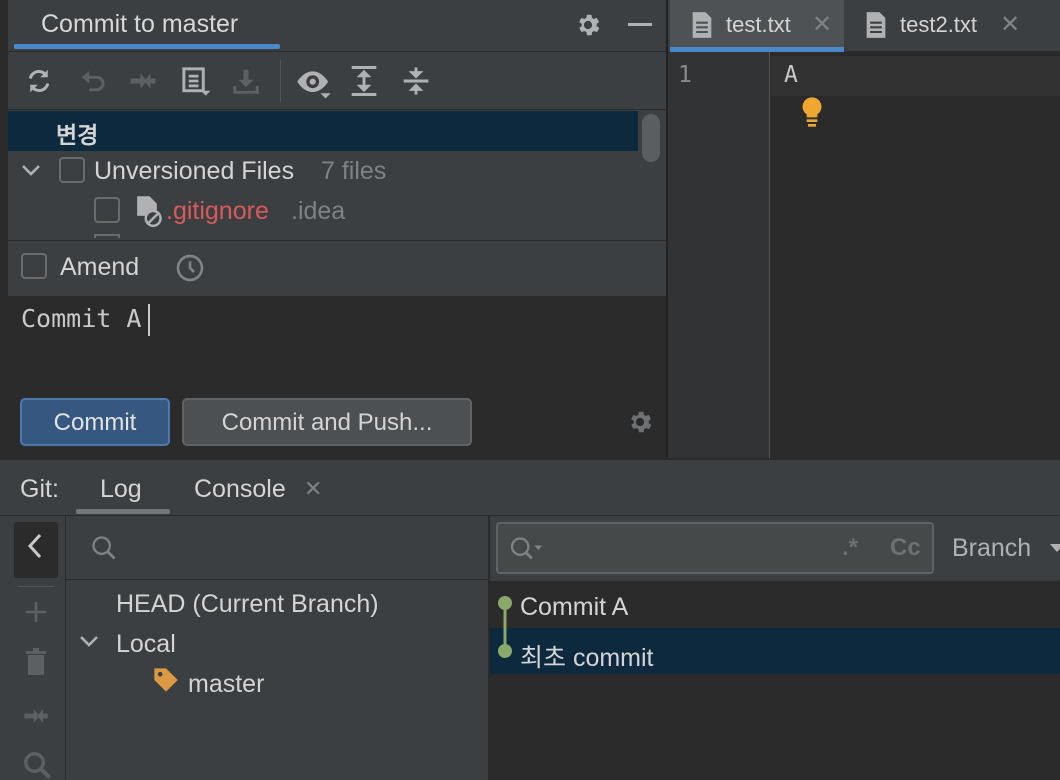  I want to click on line-number: 1, so click(685, 75).